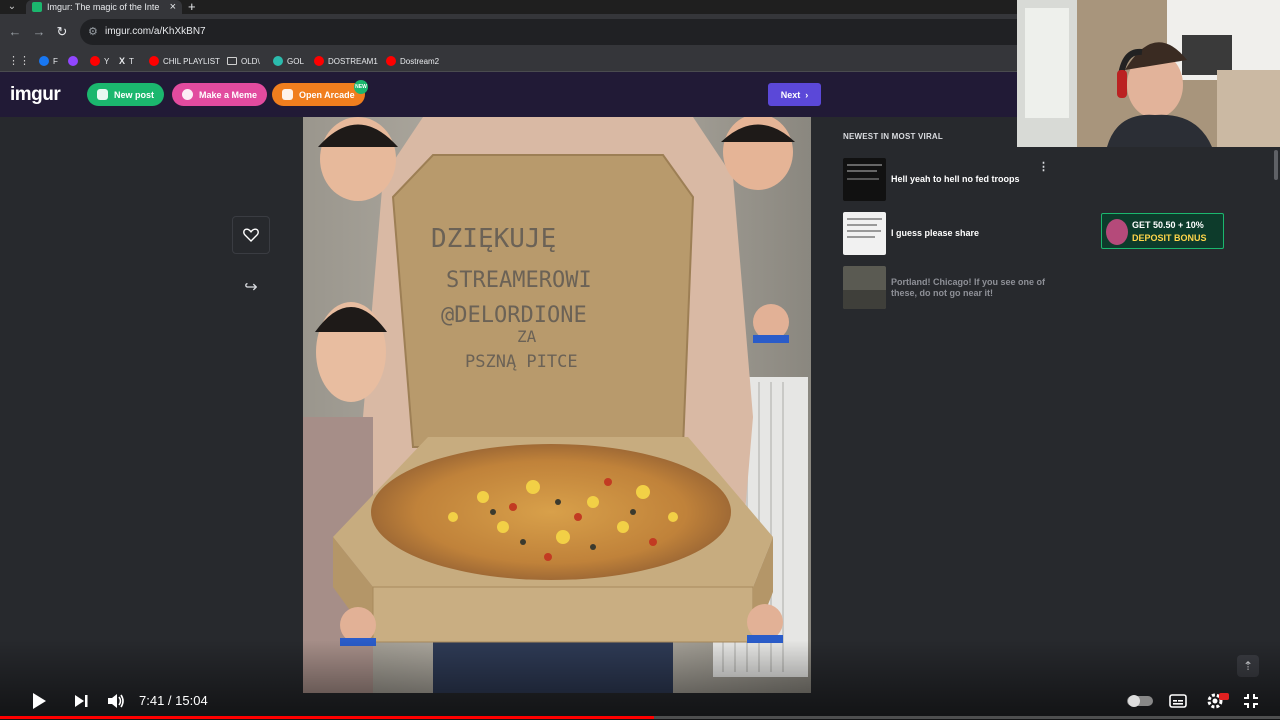 The width and height of the screenshot is (1280, 720). I want to click on exit-fullscreen-icon, so click(1251, 701).